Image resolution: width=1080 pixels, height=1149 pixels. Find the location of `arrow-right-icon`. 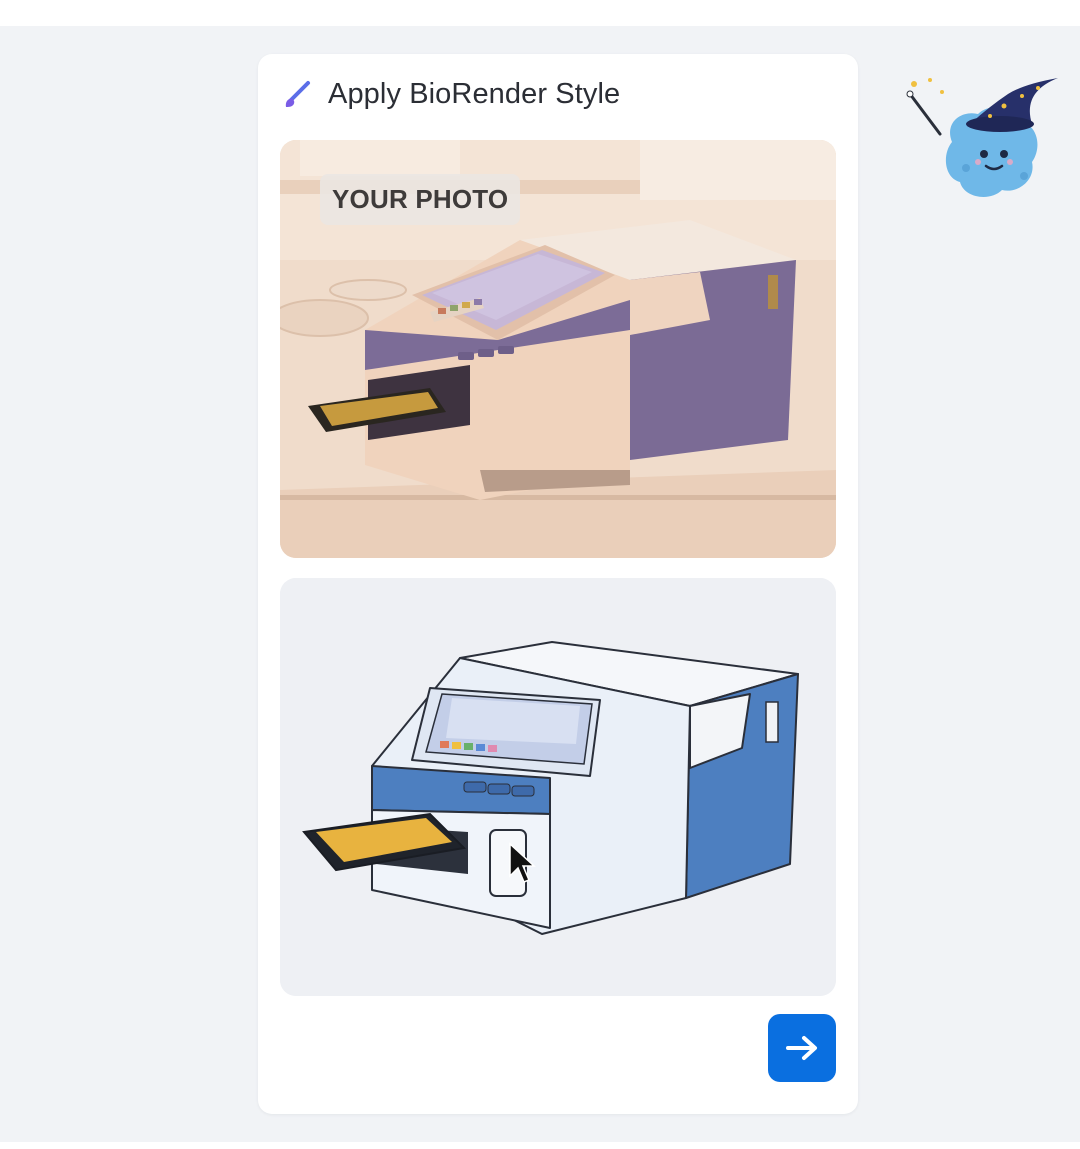

arrow-right-icon is located at coordinates (801, 1048).